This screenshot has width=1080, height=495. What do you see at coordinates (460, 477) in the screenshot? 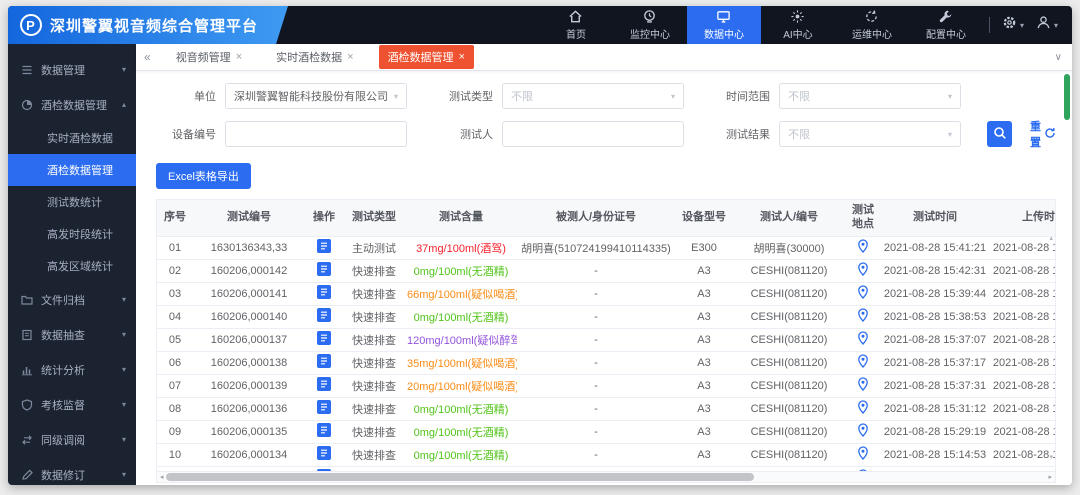
I see `horizontal-scroll-thumb` at bounding box center [460, 477].